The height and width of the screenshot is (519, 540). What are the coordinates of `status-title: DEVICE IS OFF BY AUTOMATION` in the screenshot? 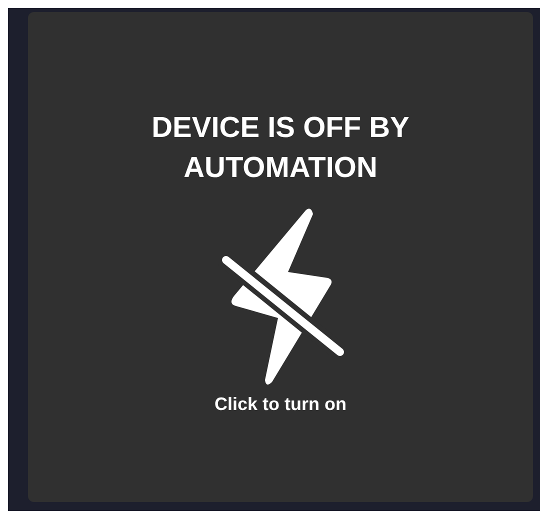 It's located at (280, 148).